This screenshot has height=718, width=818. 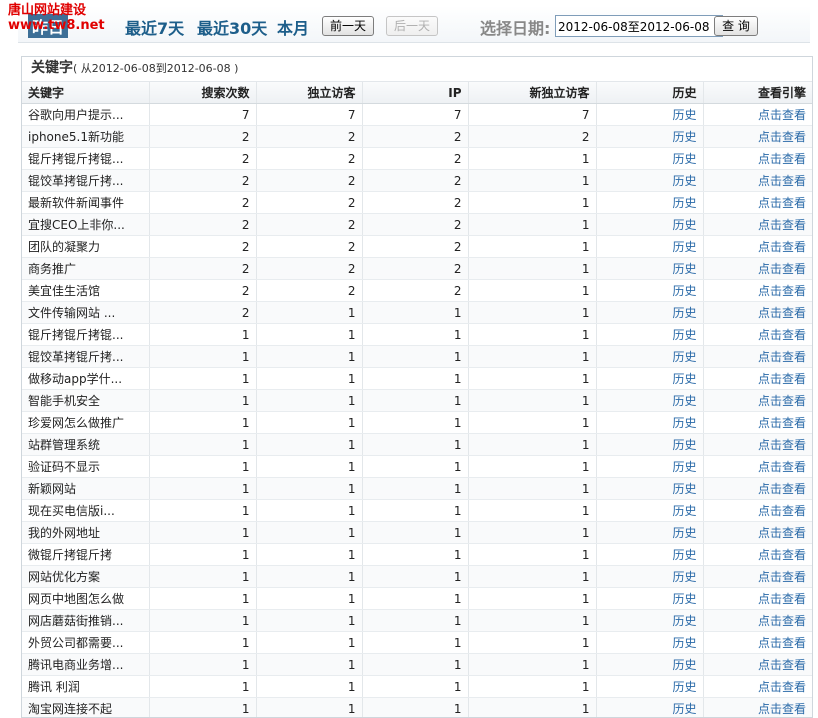 I want to click on col-unique-visitors: 独立访客, so click(x=309, y=93).